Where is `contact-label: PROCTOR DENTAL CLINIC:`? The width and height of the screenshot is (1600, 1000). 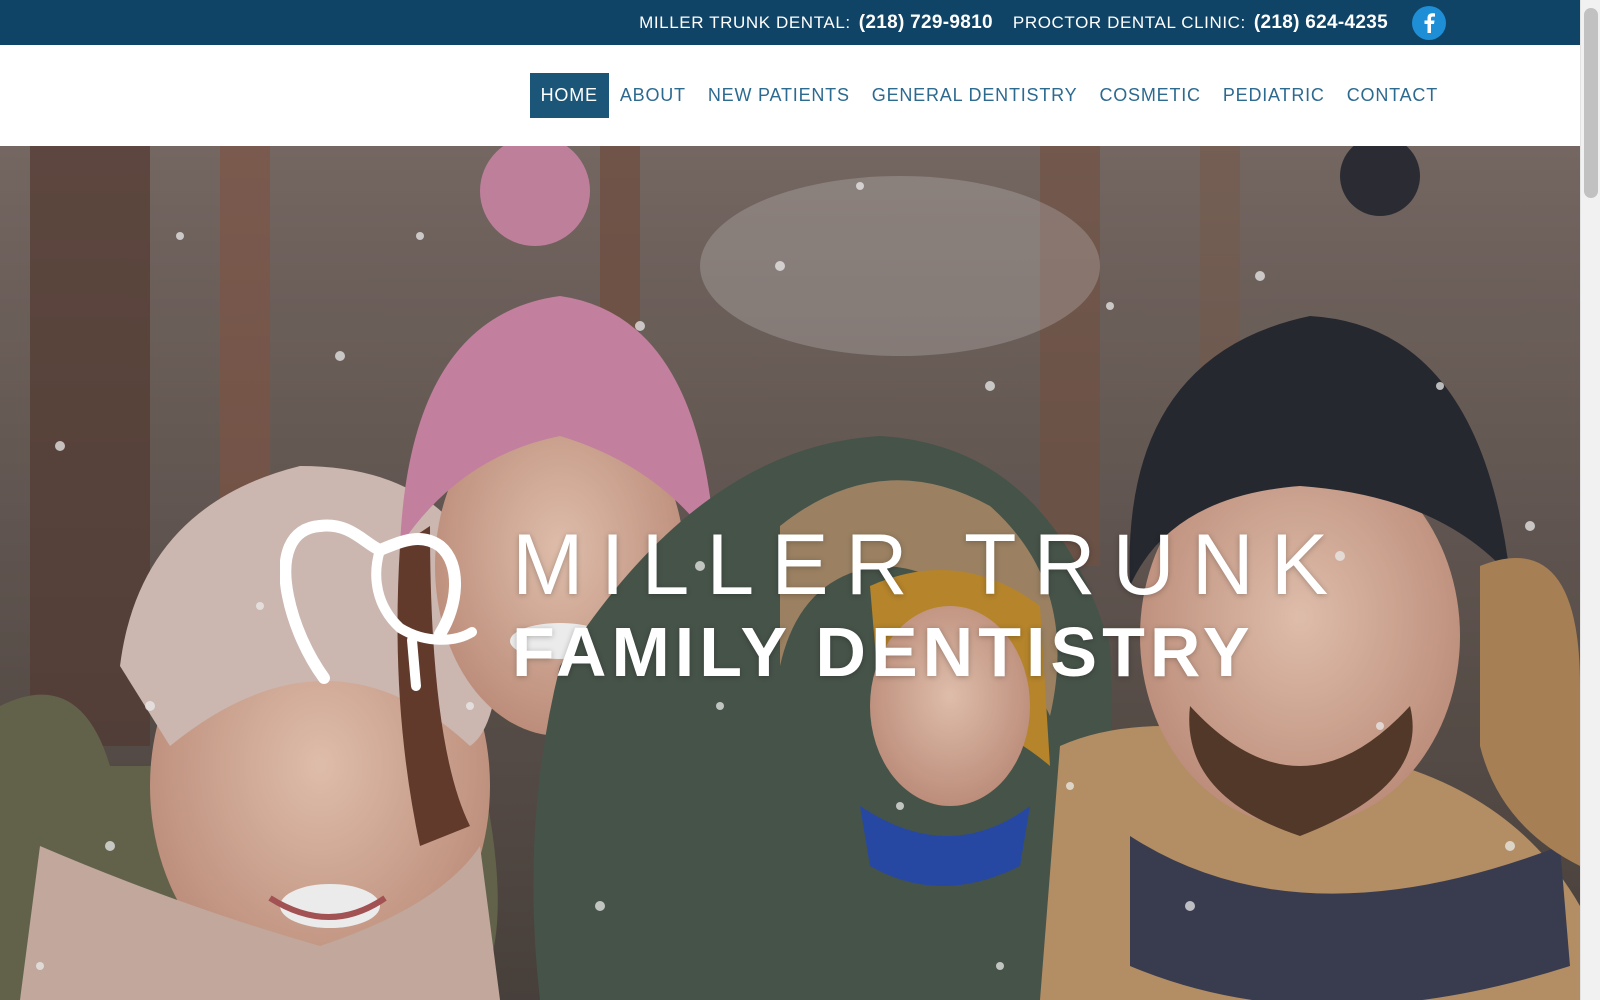 contact-label: PROCTOR DENTAL CLINIC: is located at coordinates (1129, 22).